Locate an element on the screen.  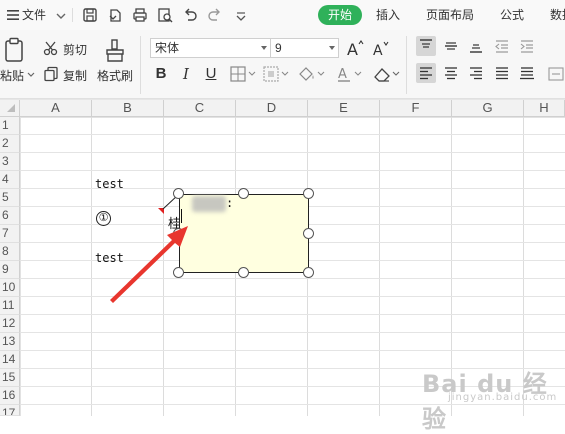
resize-handle-bottom-right is located at coordinates (308, 272).